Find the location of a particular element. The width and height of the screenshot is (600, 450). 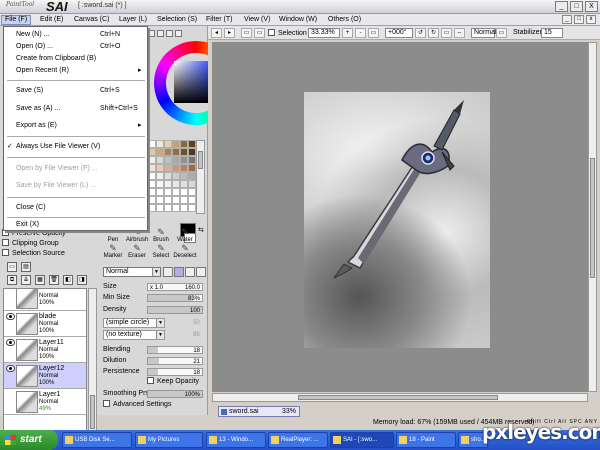

blending-slider: 18 is located at coordinates (175, 350).